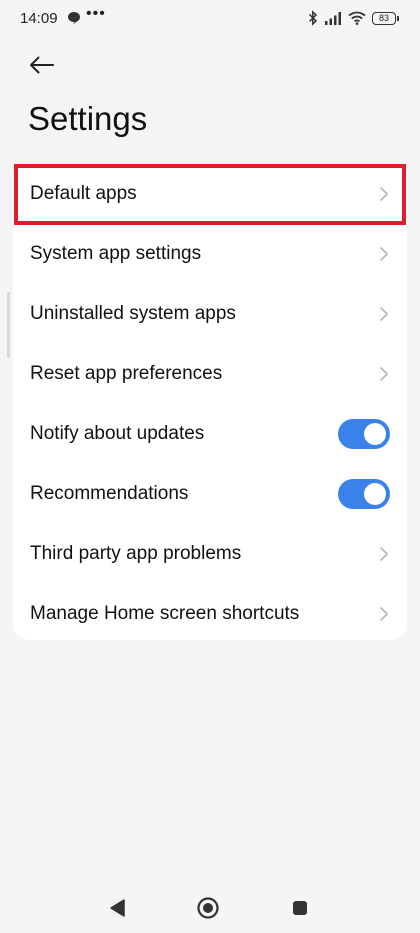  I want to click on triangle-back-icon, so click(117, 908).